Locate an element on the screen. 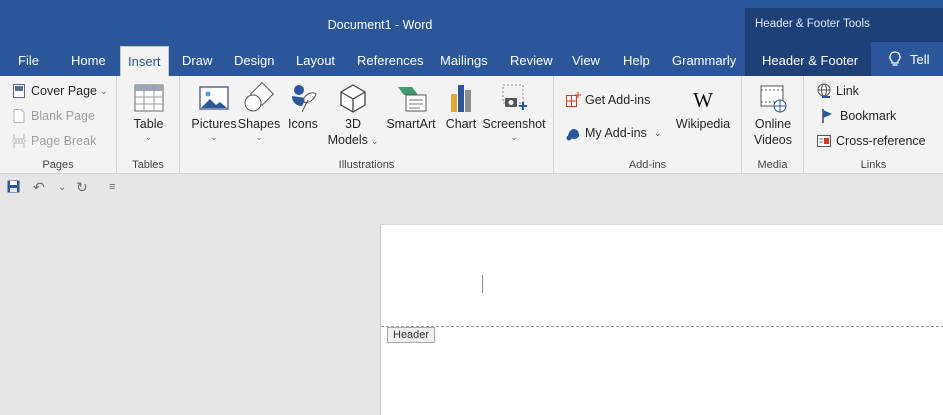  text-cursor is located at coordinates (482, 284).